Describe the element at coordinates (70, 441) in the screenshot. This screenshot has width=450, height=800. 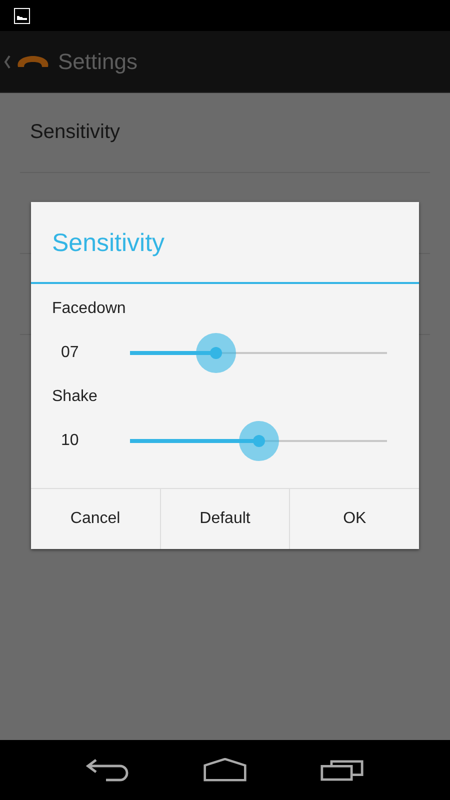
I see `slider-value: 10` at that location.